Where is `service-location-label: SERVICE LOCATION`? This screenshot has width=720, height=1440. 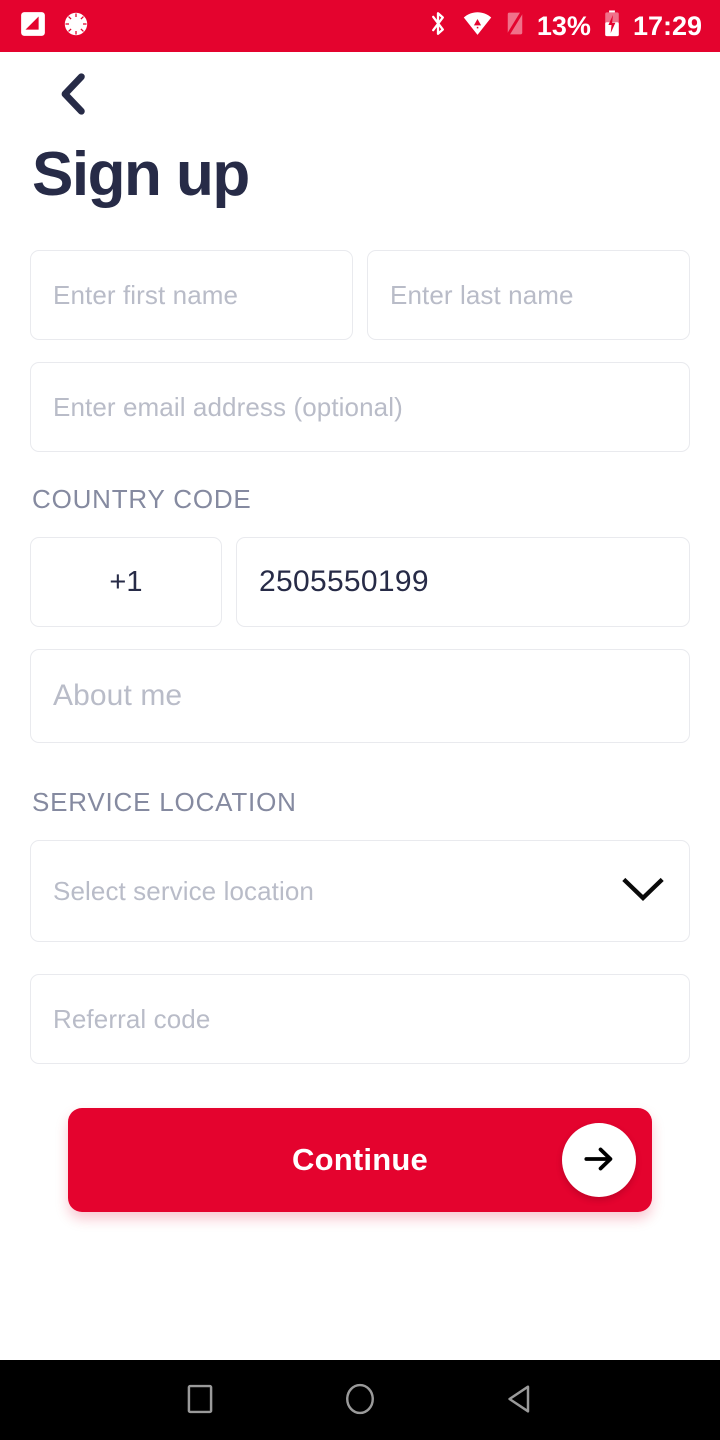 service-location-label: SERVICE LOCATION is located at coordinates (164, 802).